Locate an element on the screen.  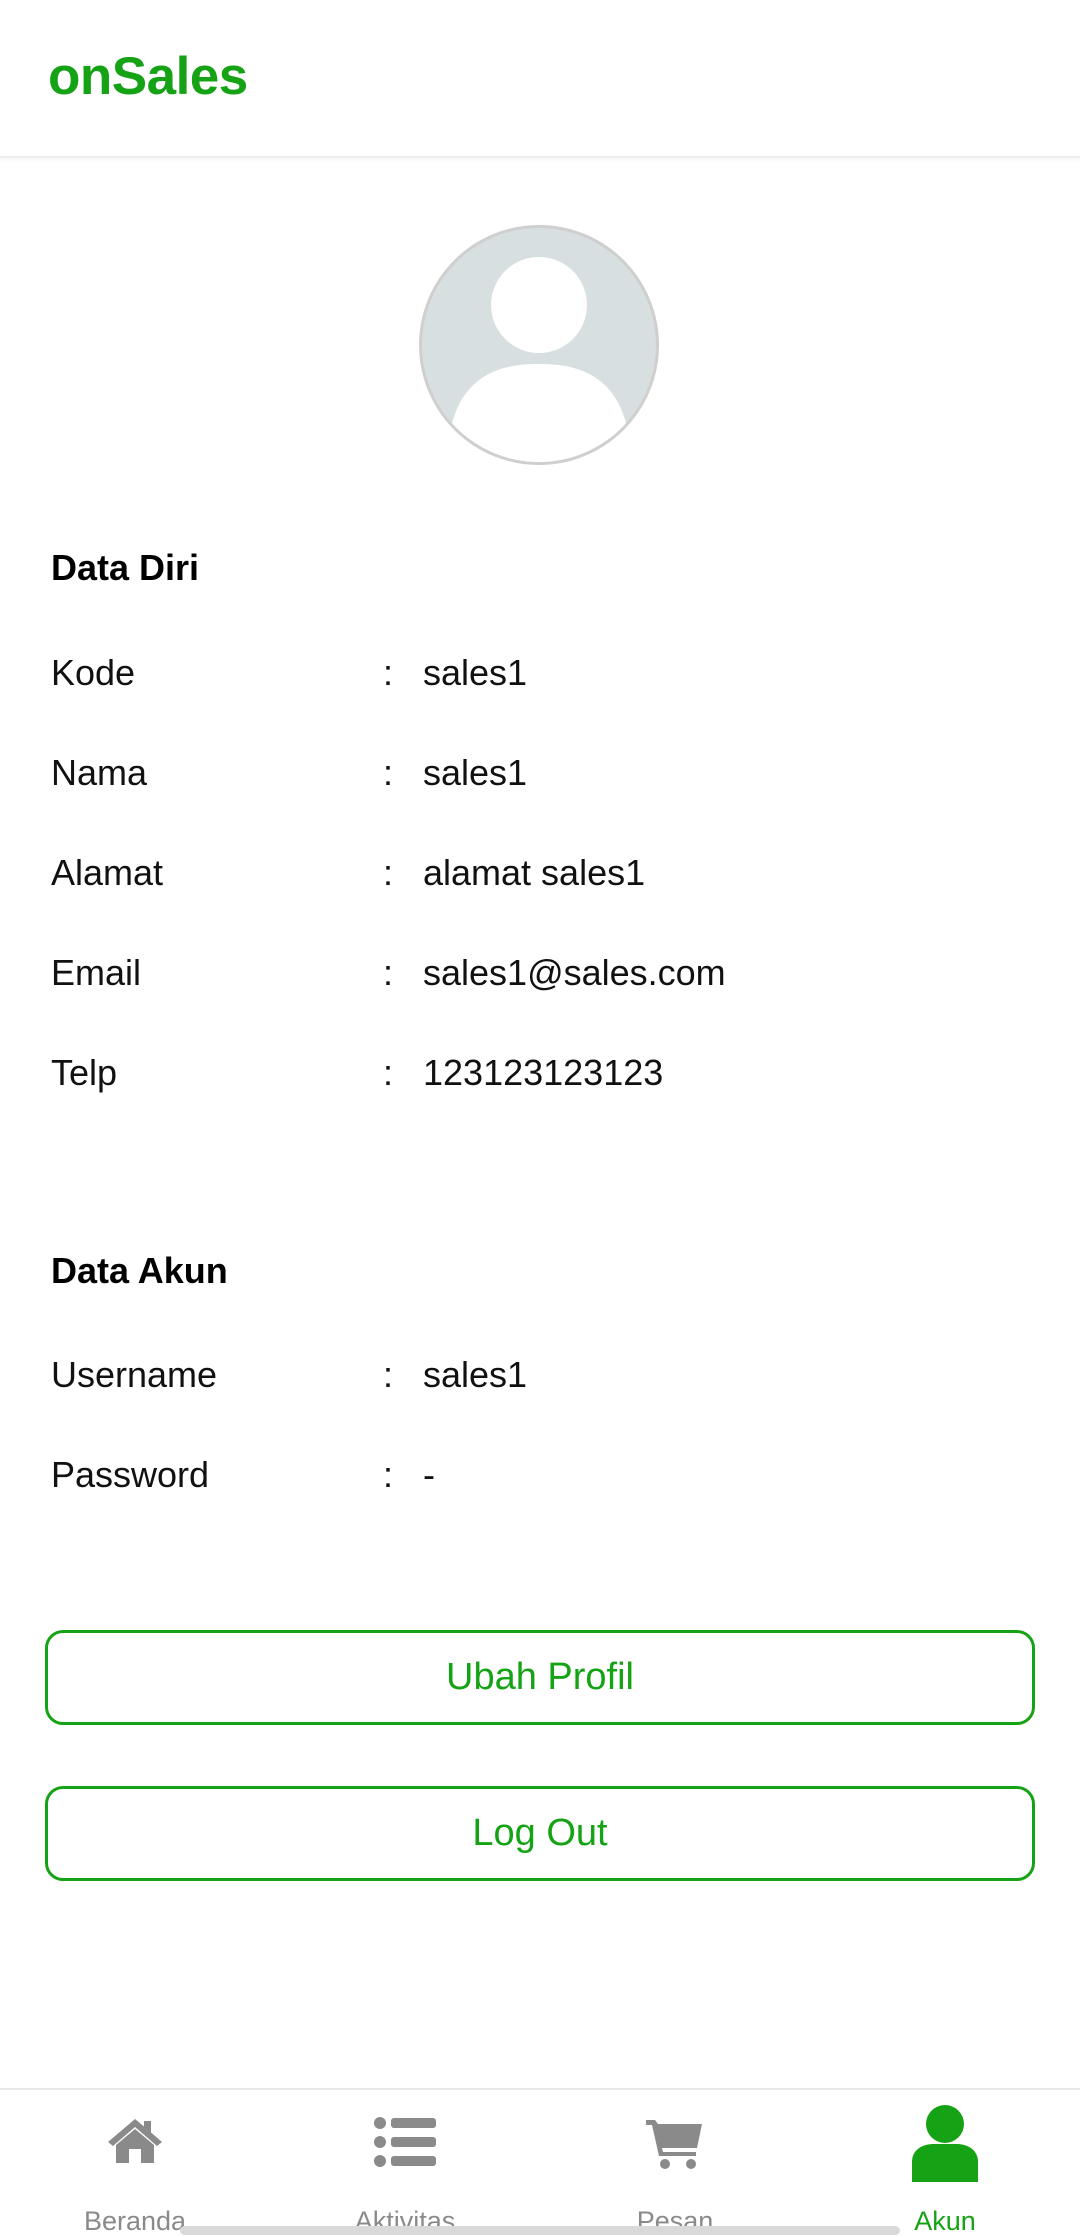
home-icon is located at coordinates (135, 2141).